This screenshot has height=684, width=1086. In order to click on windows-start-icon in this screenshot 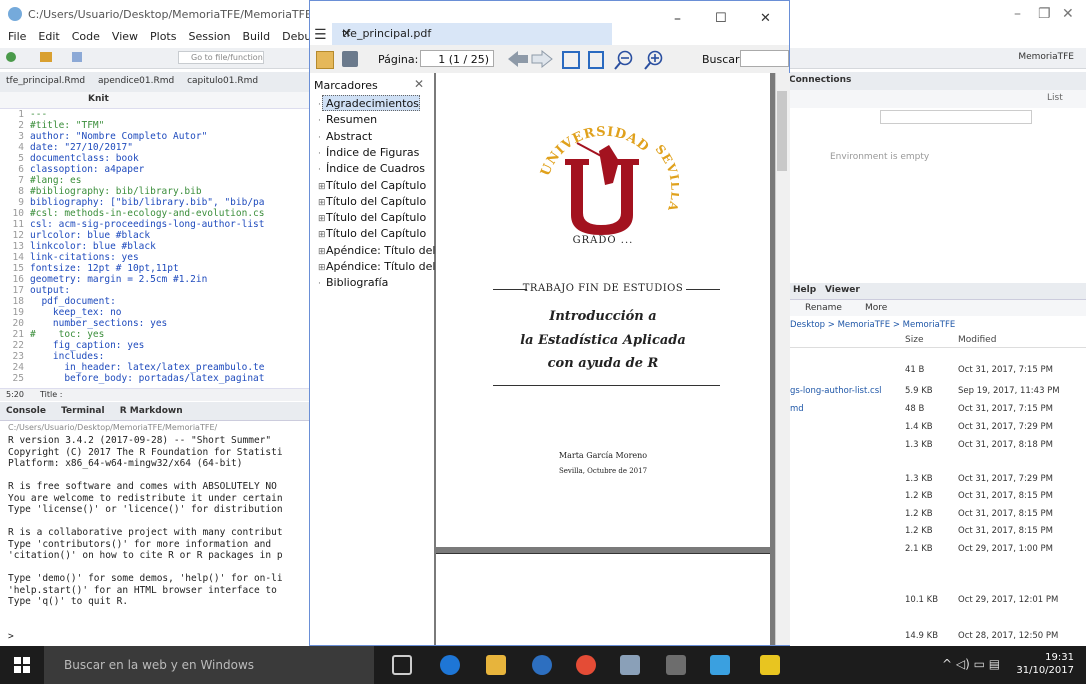, I will do `click(22, 665)`.